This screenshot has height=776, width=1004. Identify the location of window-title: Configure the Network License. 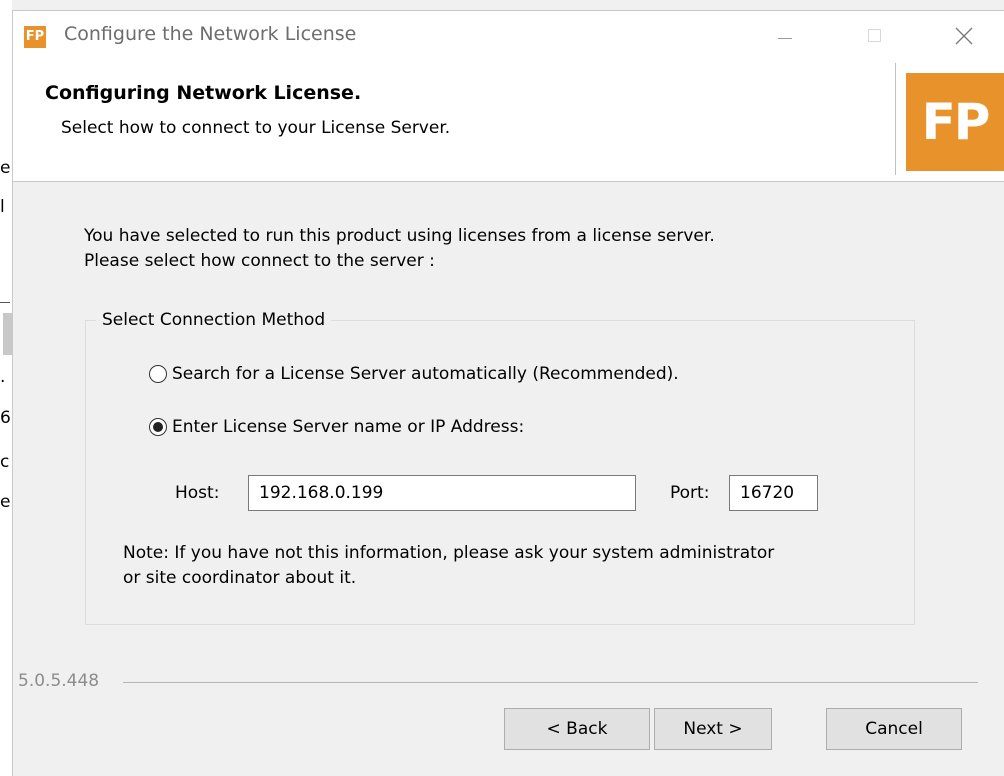
(210, 34).